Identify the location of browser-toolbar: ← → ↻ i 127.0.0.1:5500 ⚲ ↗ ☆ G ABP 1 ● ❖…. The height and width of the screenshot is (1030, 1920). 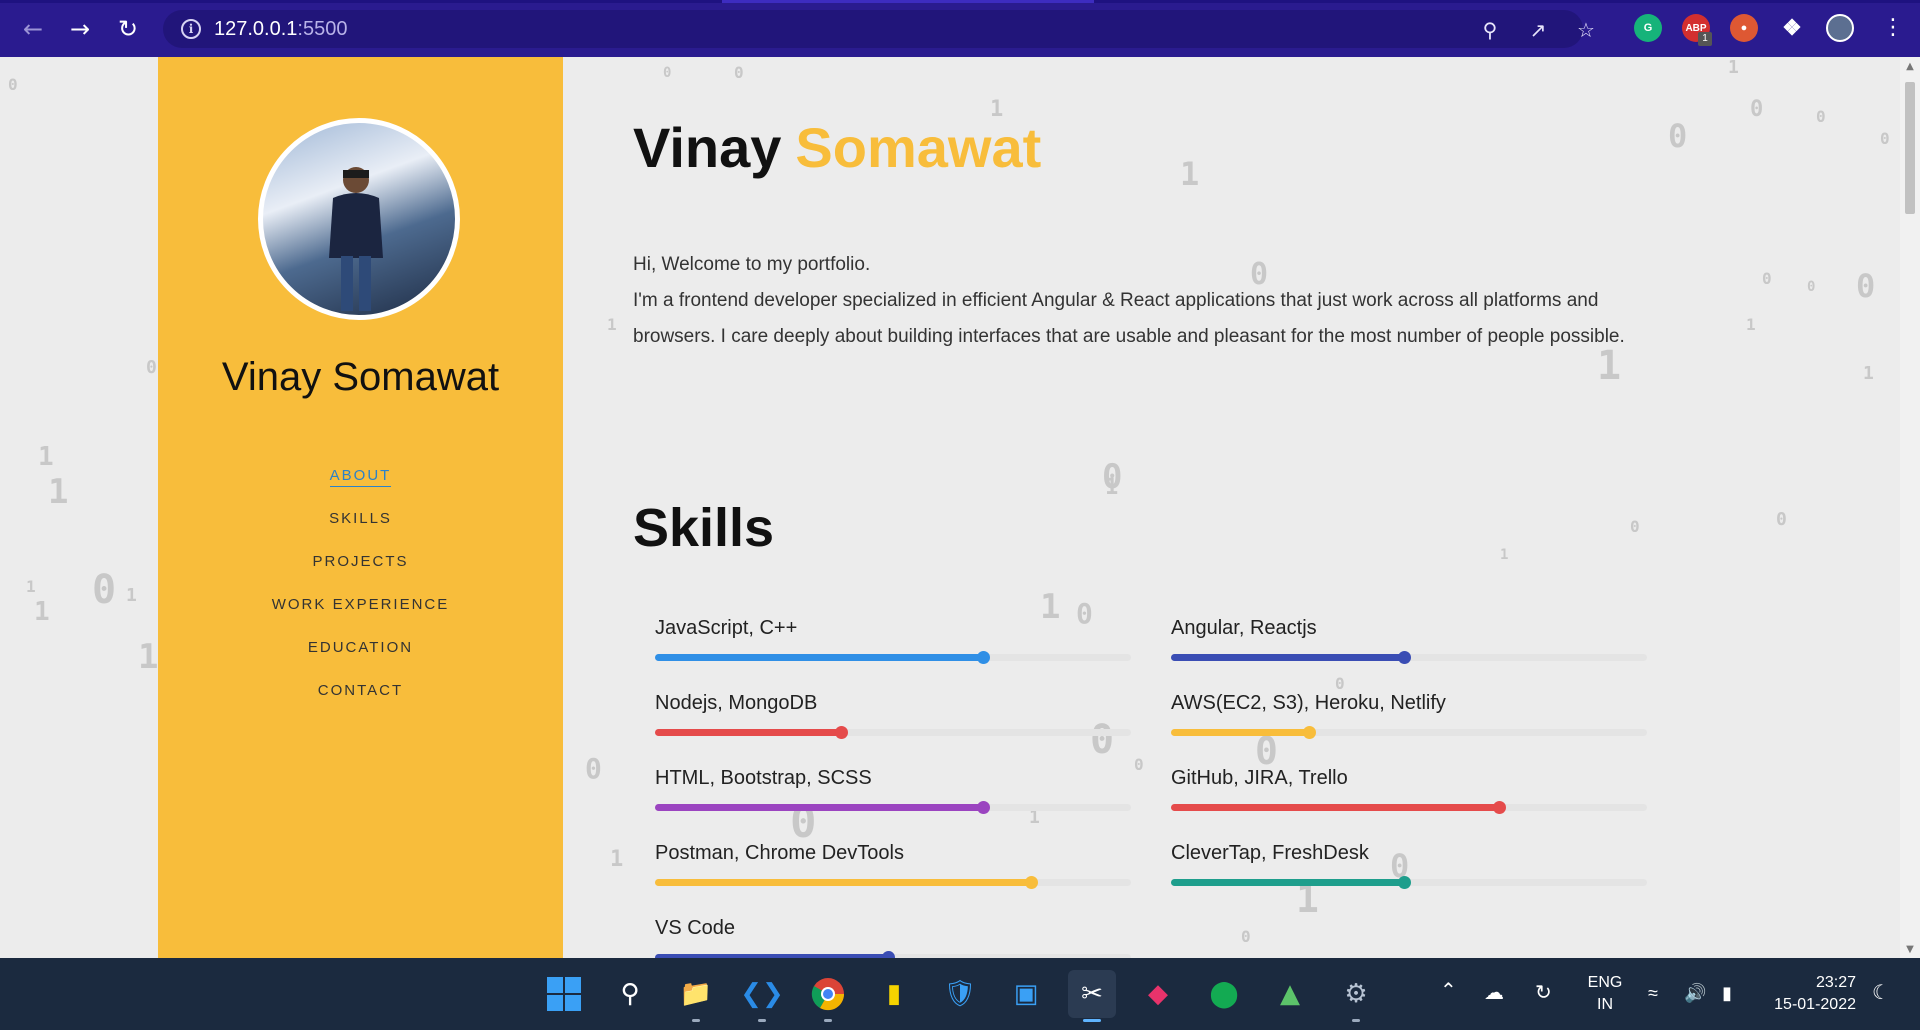
(960, 28).